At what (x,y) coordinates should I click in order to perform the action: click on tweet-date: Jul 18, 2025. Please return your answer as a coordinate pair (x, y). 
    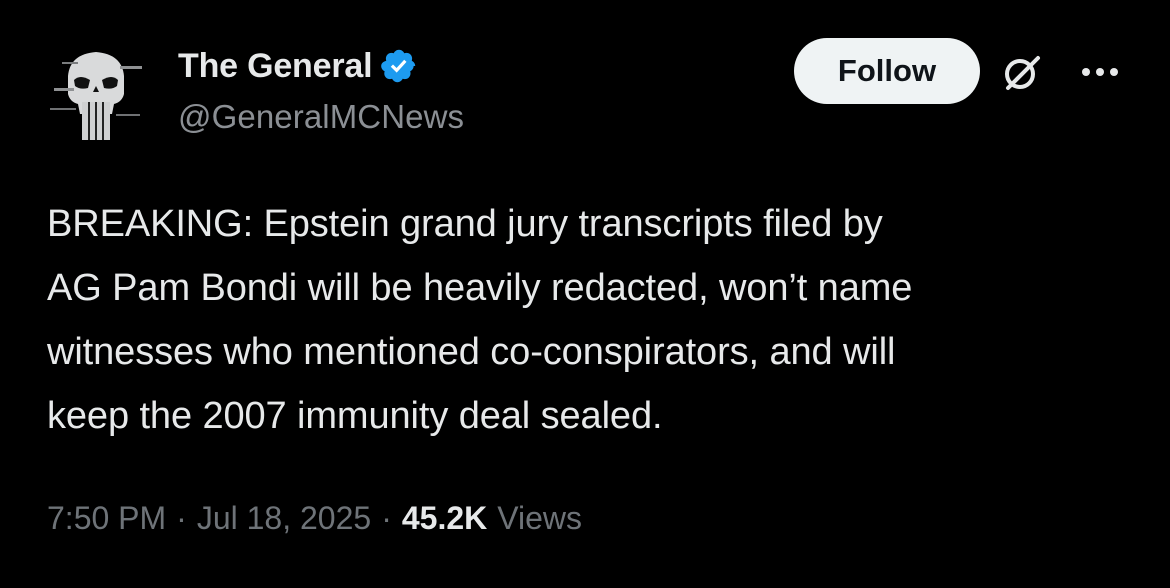
    Looking at the image, I should click on (284, 518).